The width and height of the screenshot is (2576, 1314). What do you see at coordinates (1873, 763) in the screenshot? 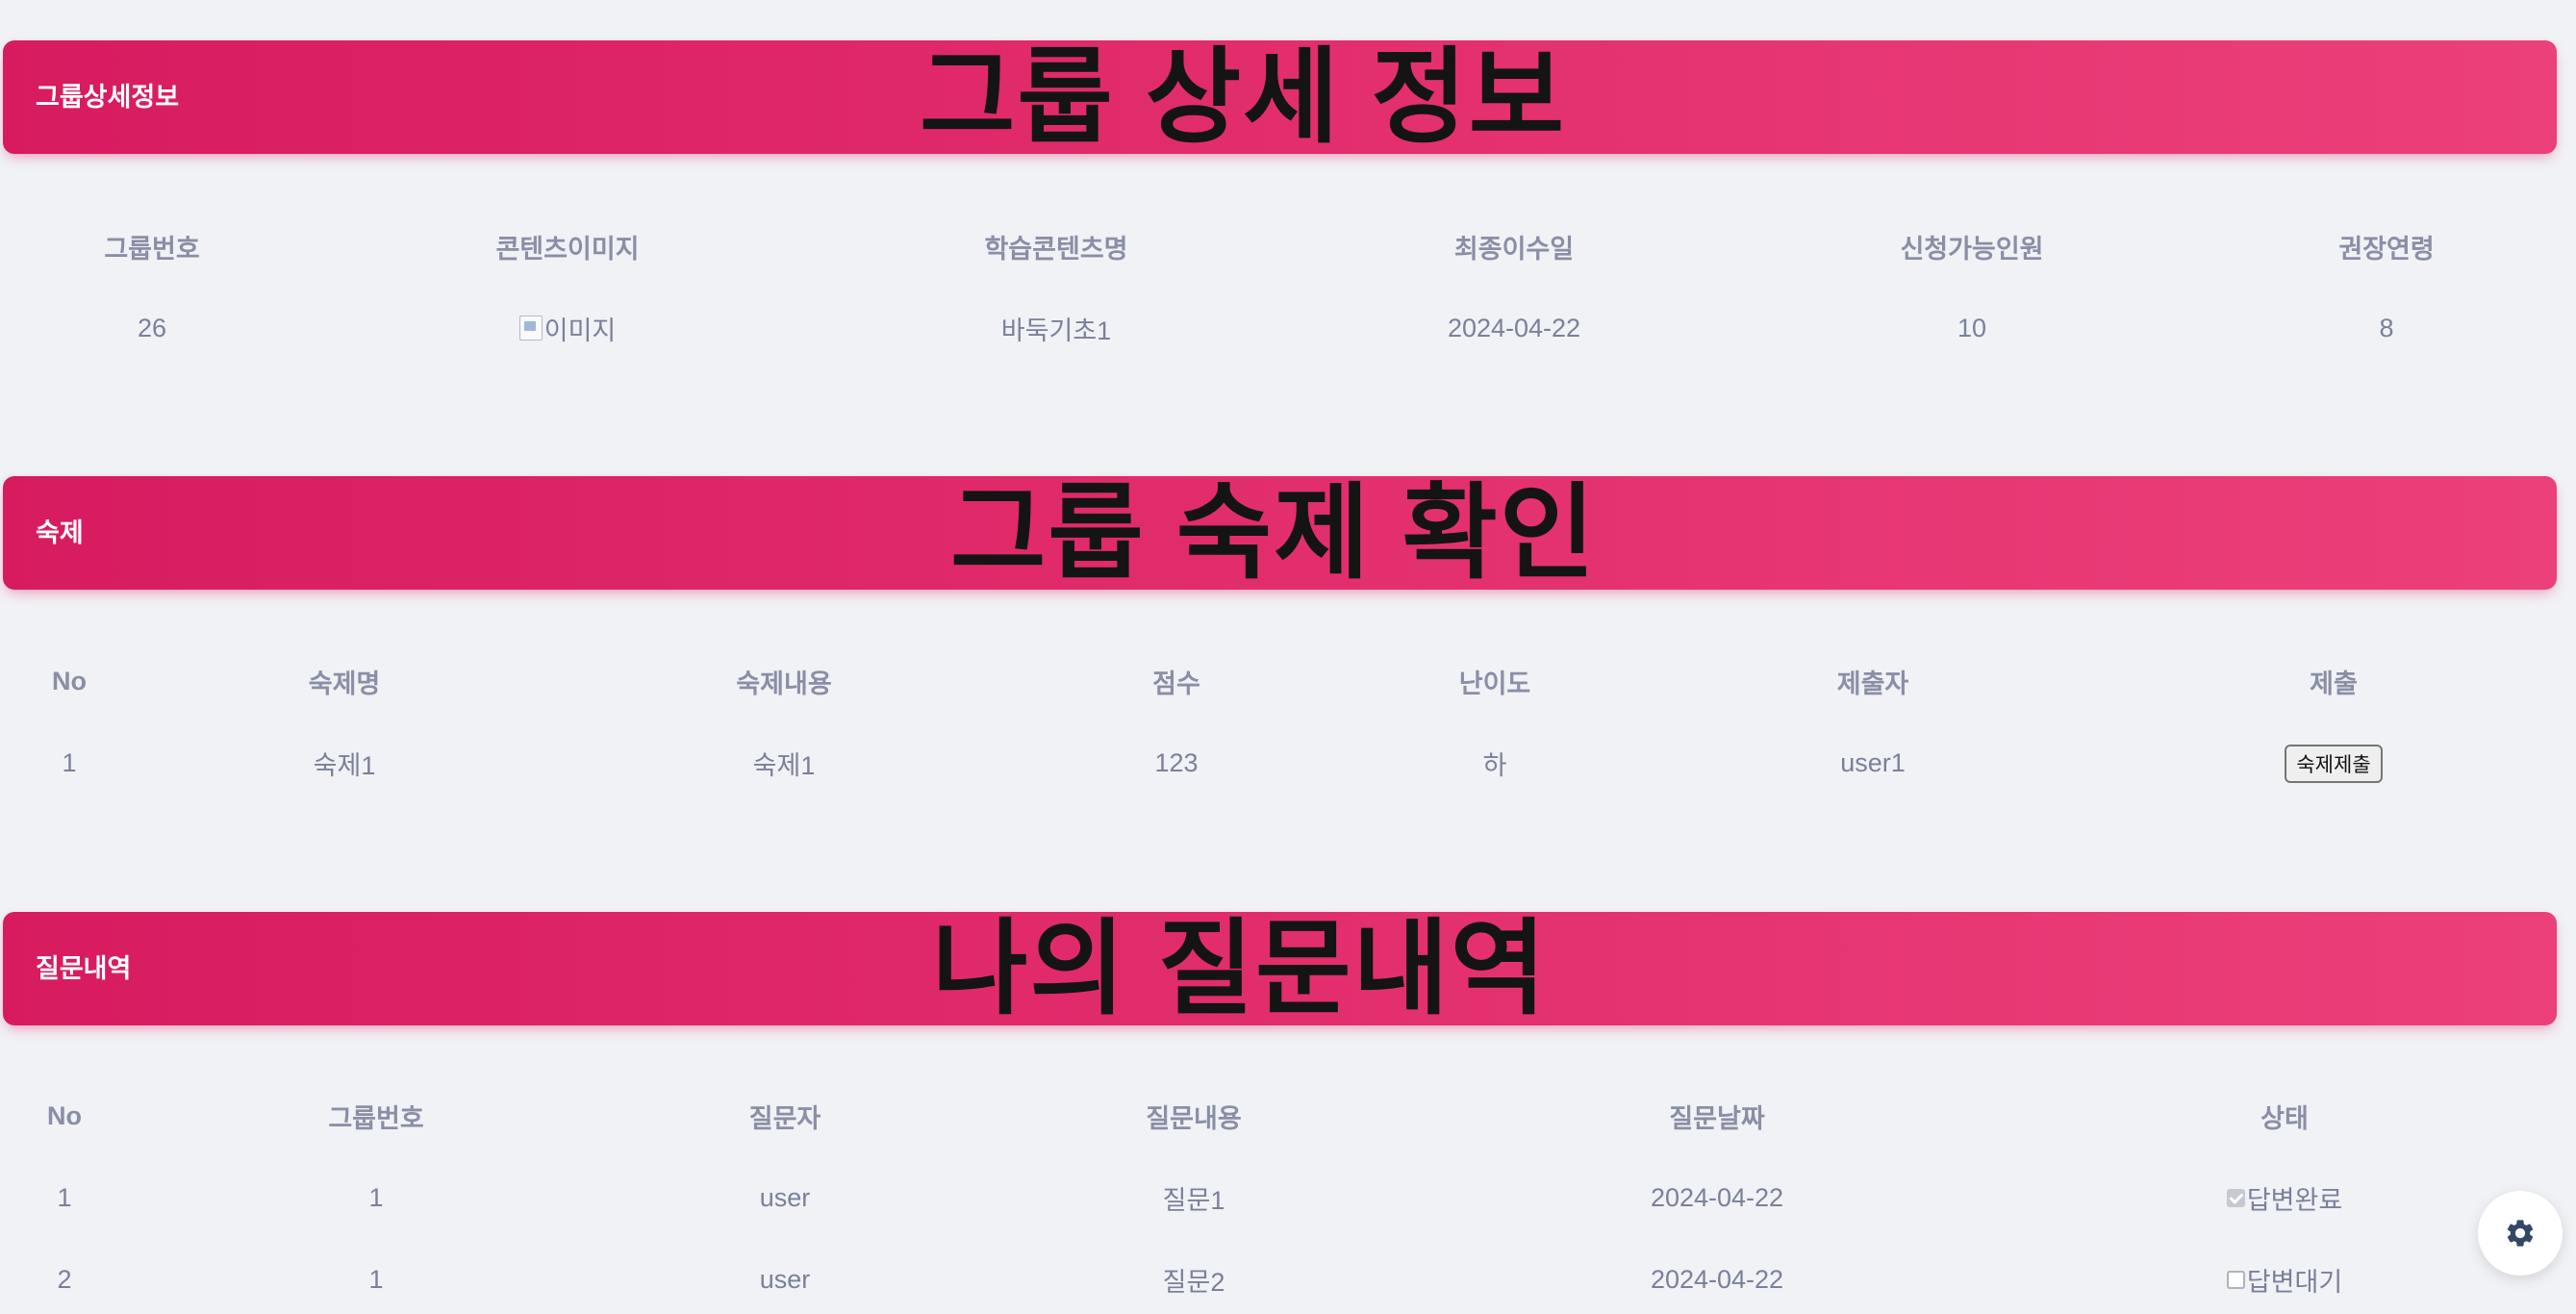
I see `homework-submitter-cell: user1` at bounding box center [1873, 763].